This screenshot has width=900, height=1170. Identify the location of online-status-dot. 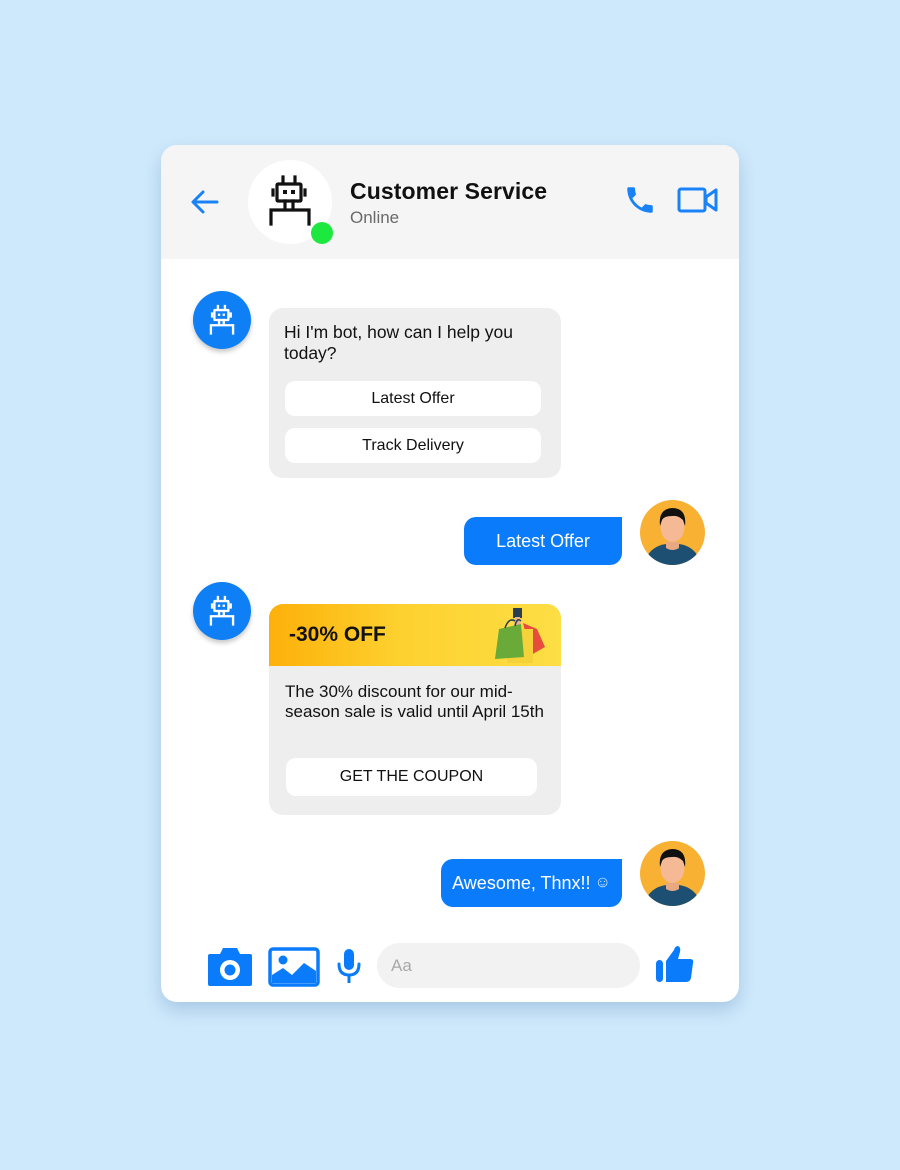
(322, 233).